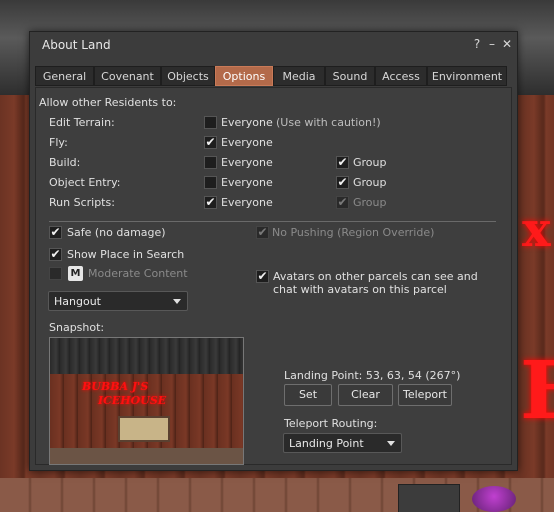 The height and width of the screenshot is (512, 554). I want to click on snapshot-ground, so click(146, 456).